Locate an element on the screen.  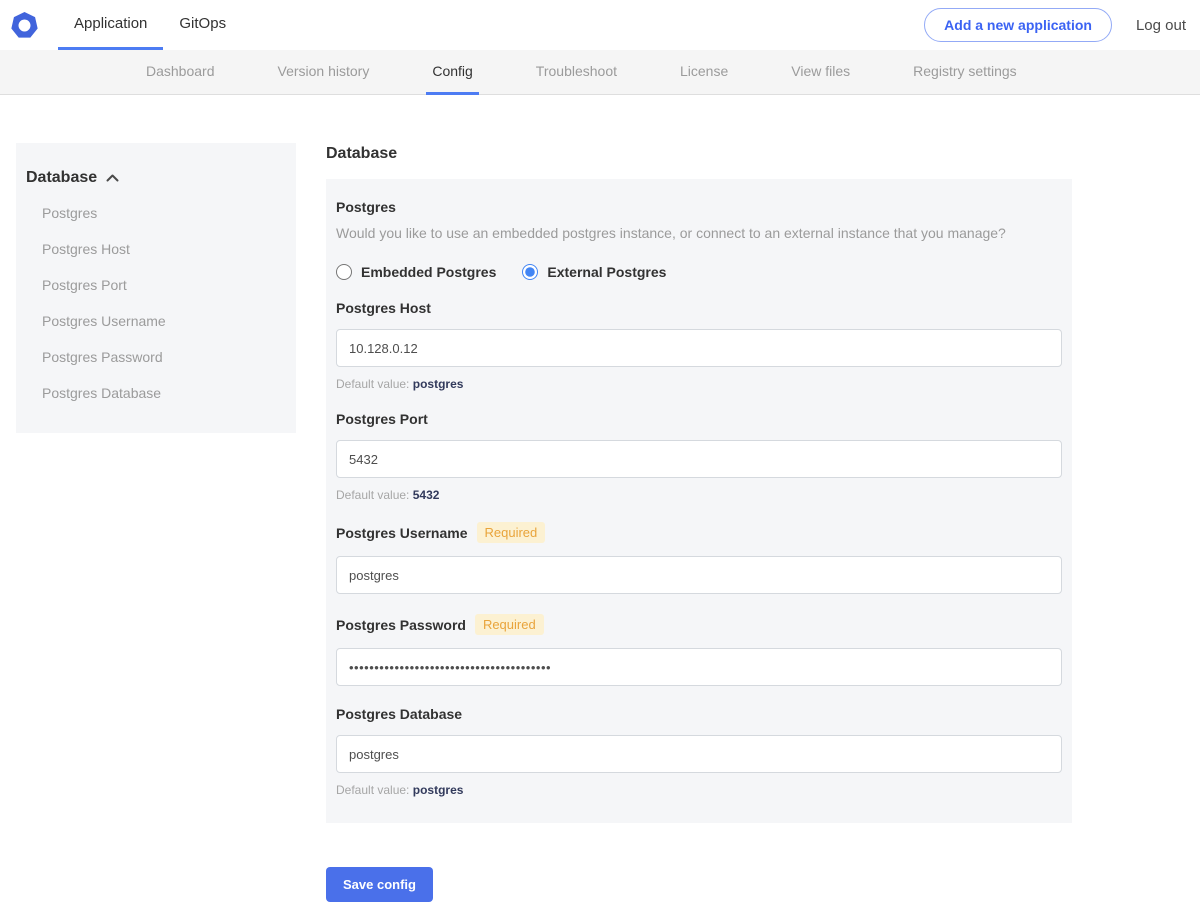
subnav-license: License is located at coordinates (704, 72).